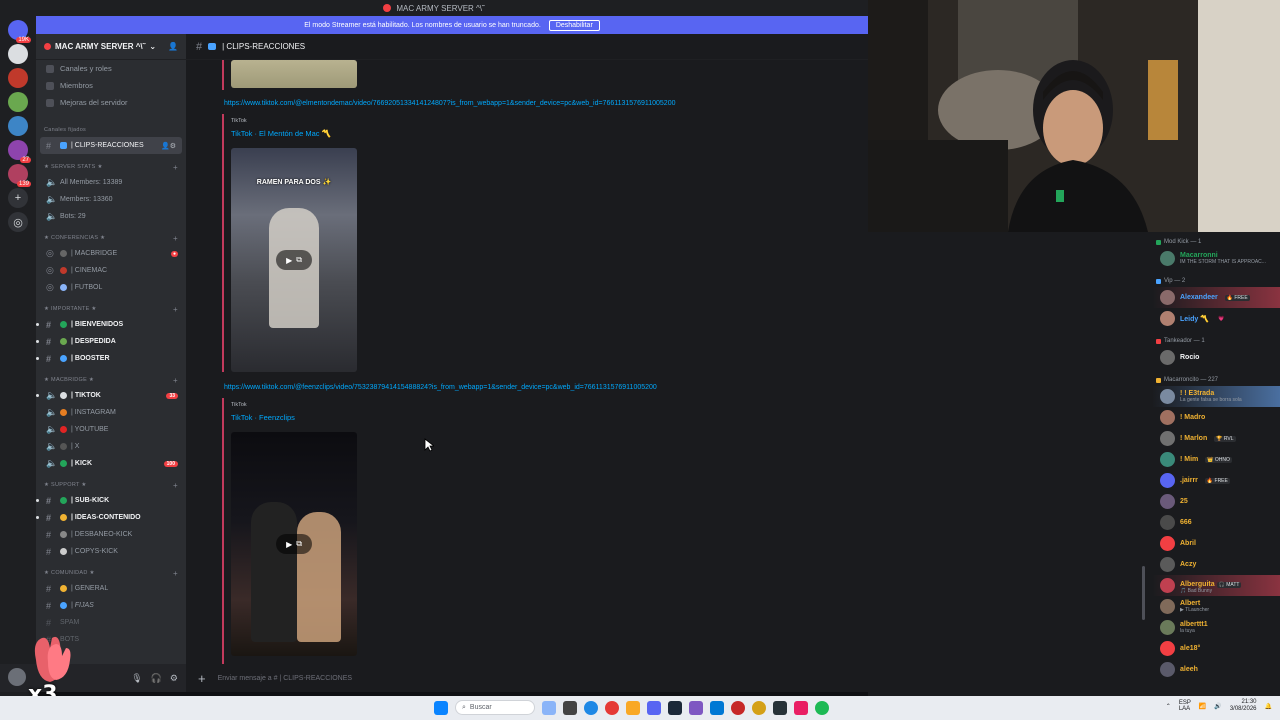 This screenshot has width=1280, height=720. Describe the element at coordinates (1243, 706) in the screenshot. I see `clock: 21:30 3/08/2026` at that location.